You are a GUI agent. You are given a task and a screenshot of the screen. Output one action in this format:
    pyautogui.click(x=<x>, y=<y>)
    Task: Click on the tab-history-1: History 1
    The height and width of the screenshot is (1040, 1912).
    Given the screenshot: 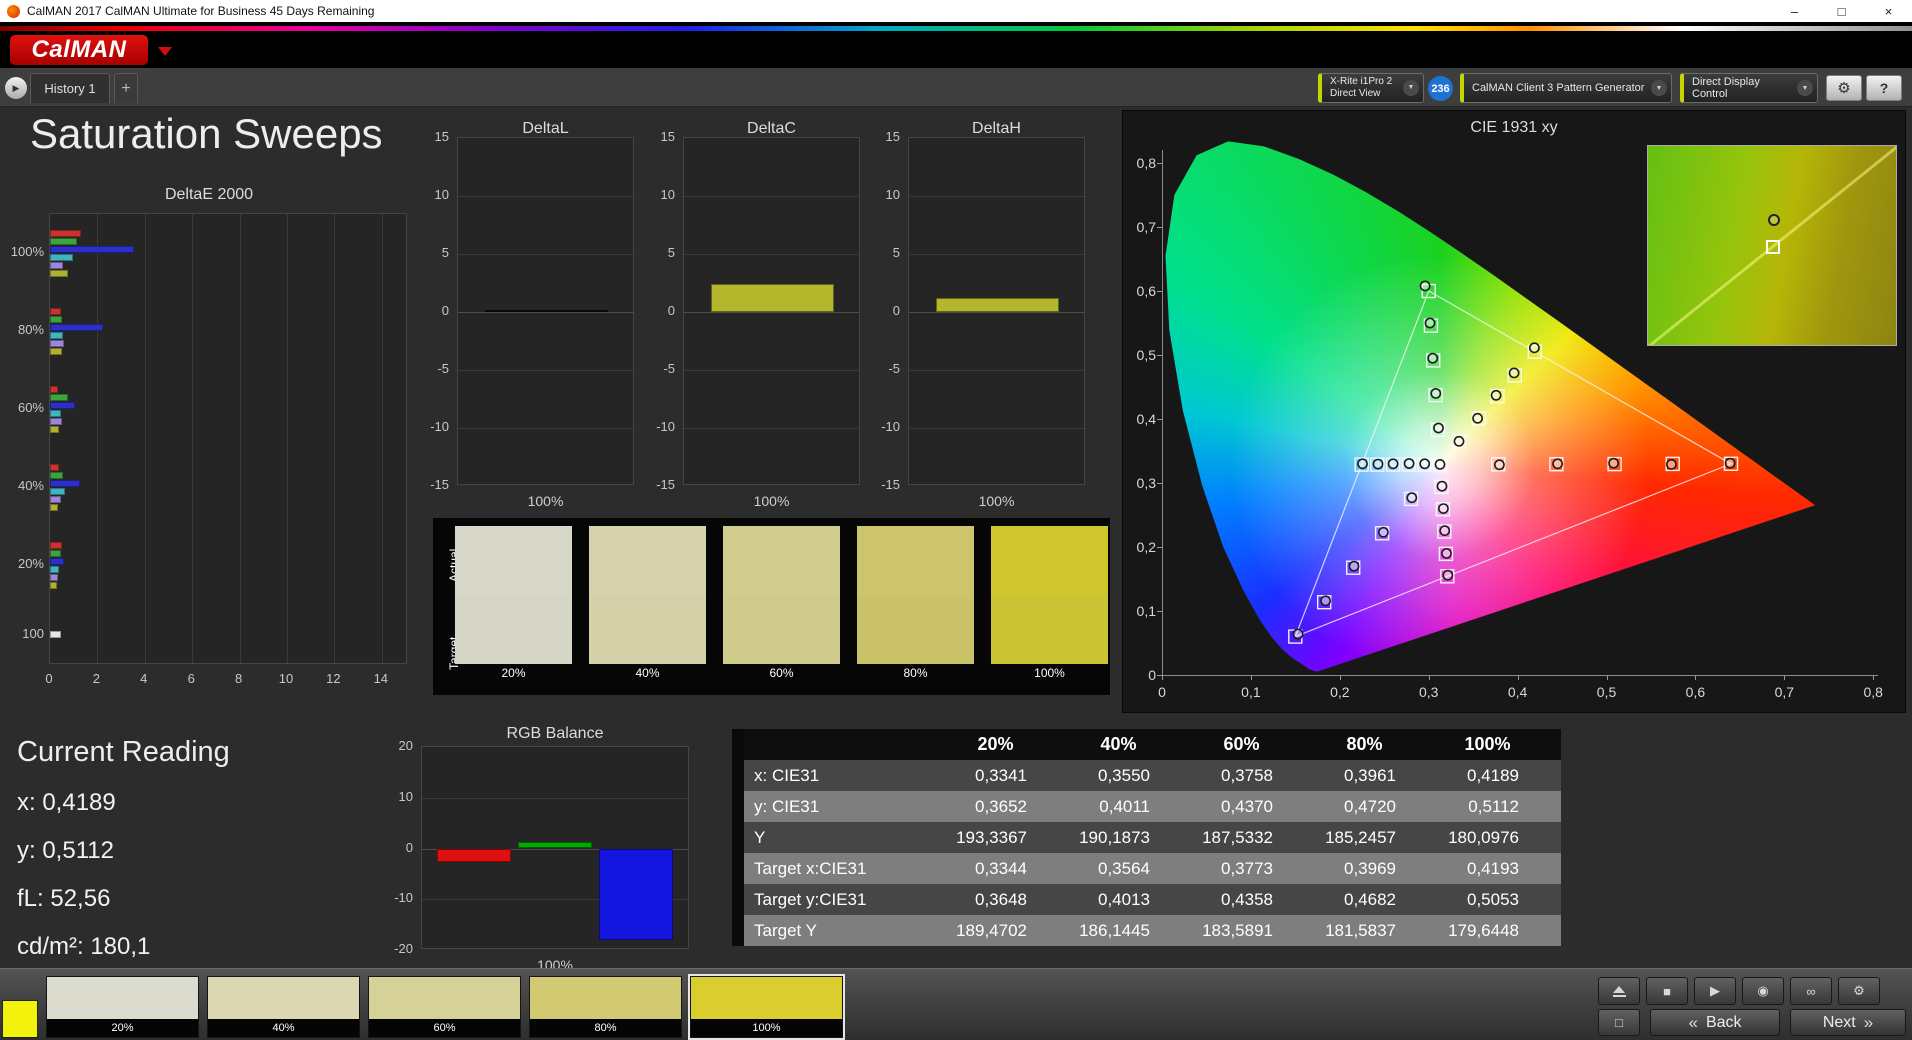 What is the action you would take?
    pyautogui.click(x=70, y=88)
    